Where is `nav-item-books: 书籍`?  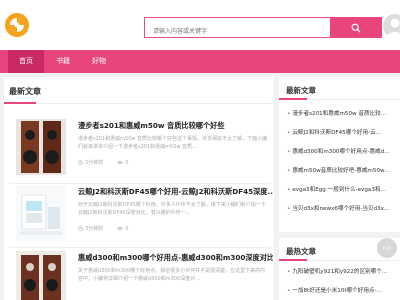
nav-item-books: 书籍 is located at coordinates (63, 61).